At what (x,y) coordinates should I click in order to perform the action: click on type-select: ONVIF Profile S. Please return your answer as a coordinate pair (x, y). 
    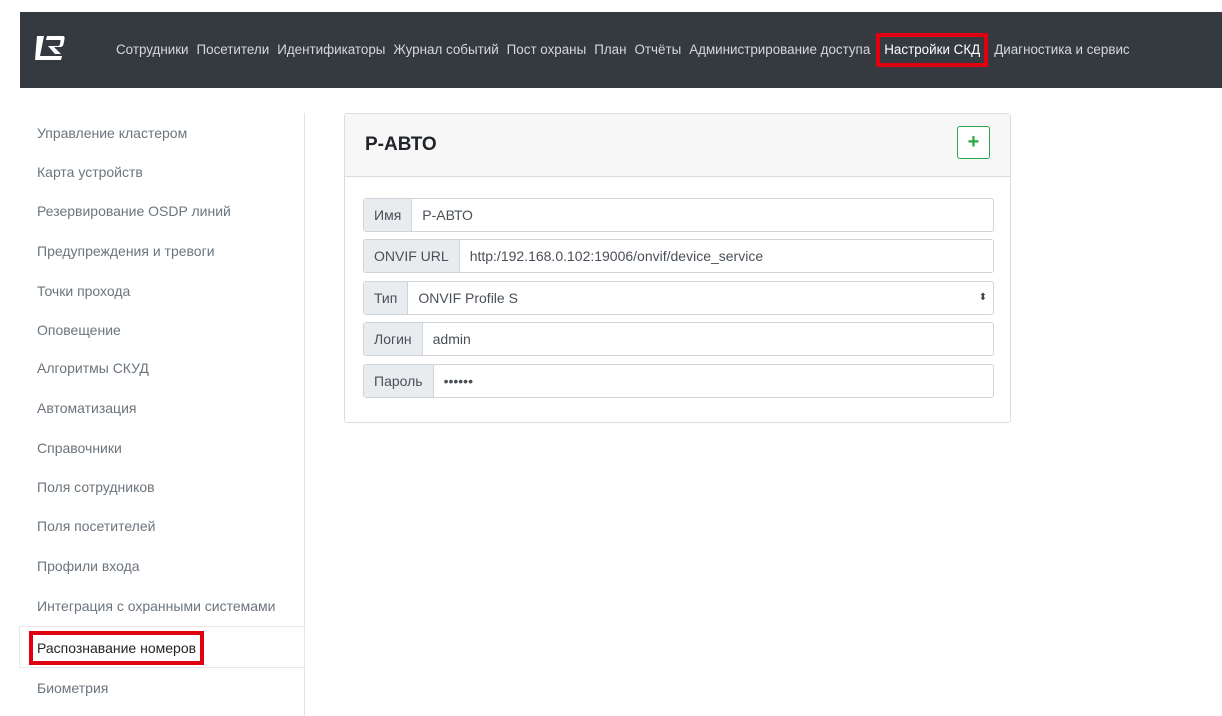
    Looking at the image, I should click on (690, 298).